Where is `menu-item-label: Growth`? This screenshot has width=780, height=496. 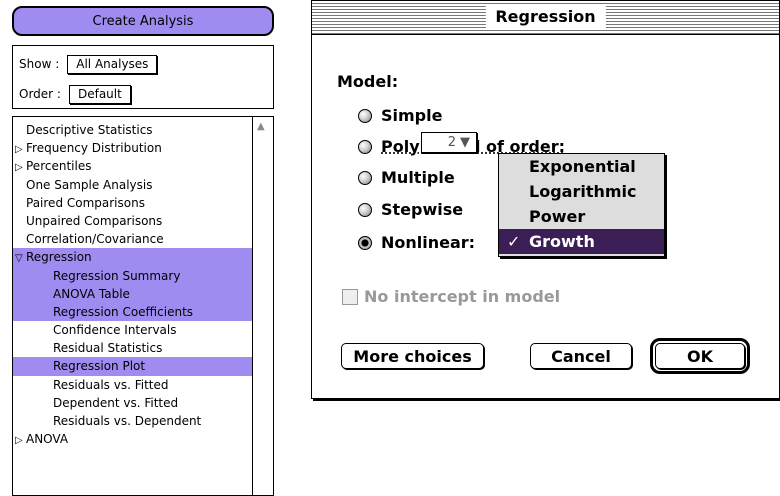 menu-item-label: Growth is located at coordinates (562, 241).